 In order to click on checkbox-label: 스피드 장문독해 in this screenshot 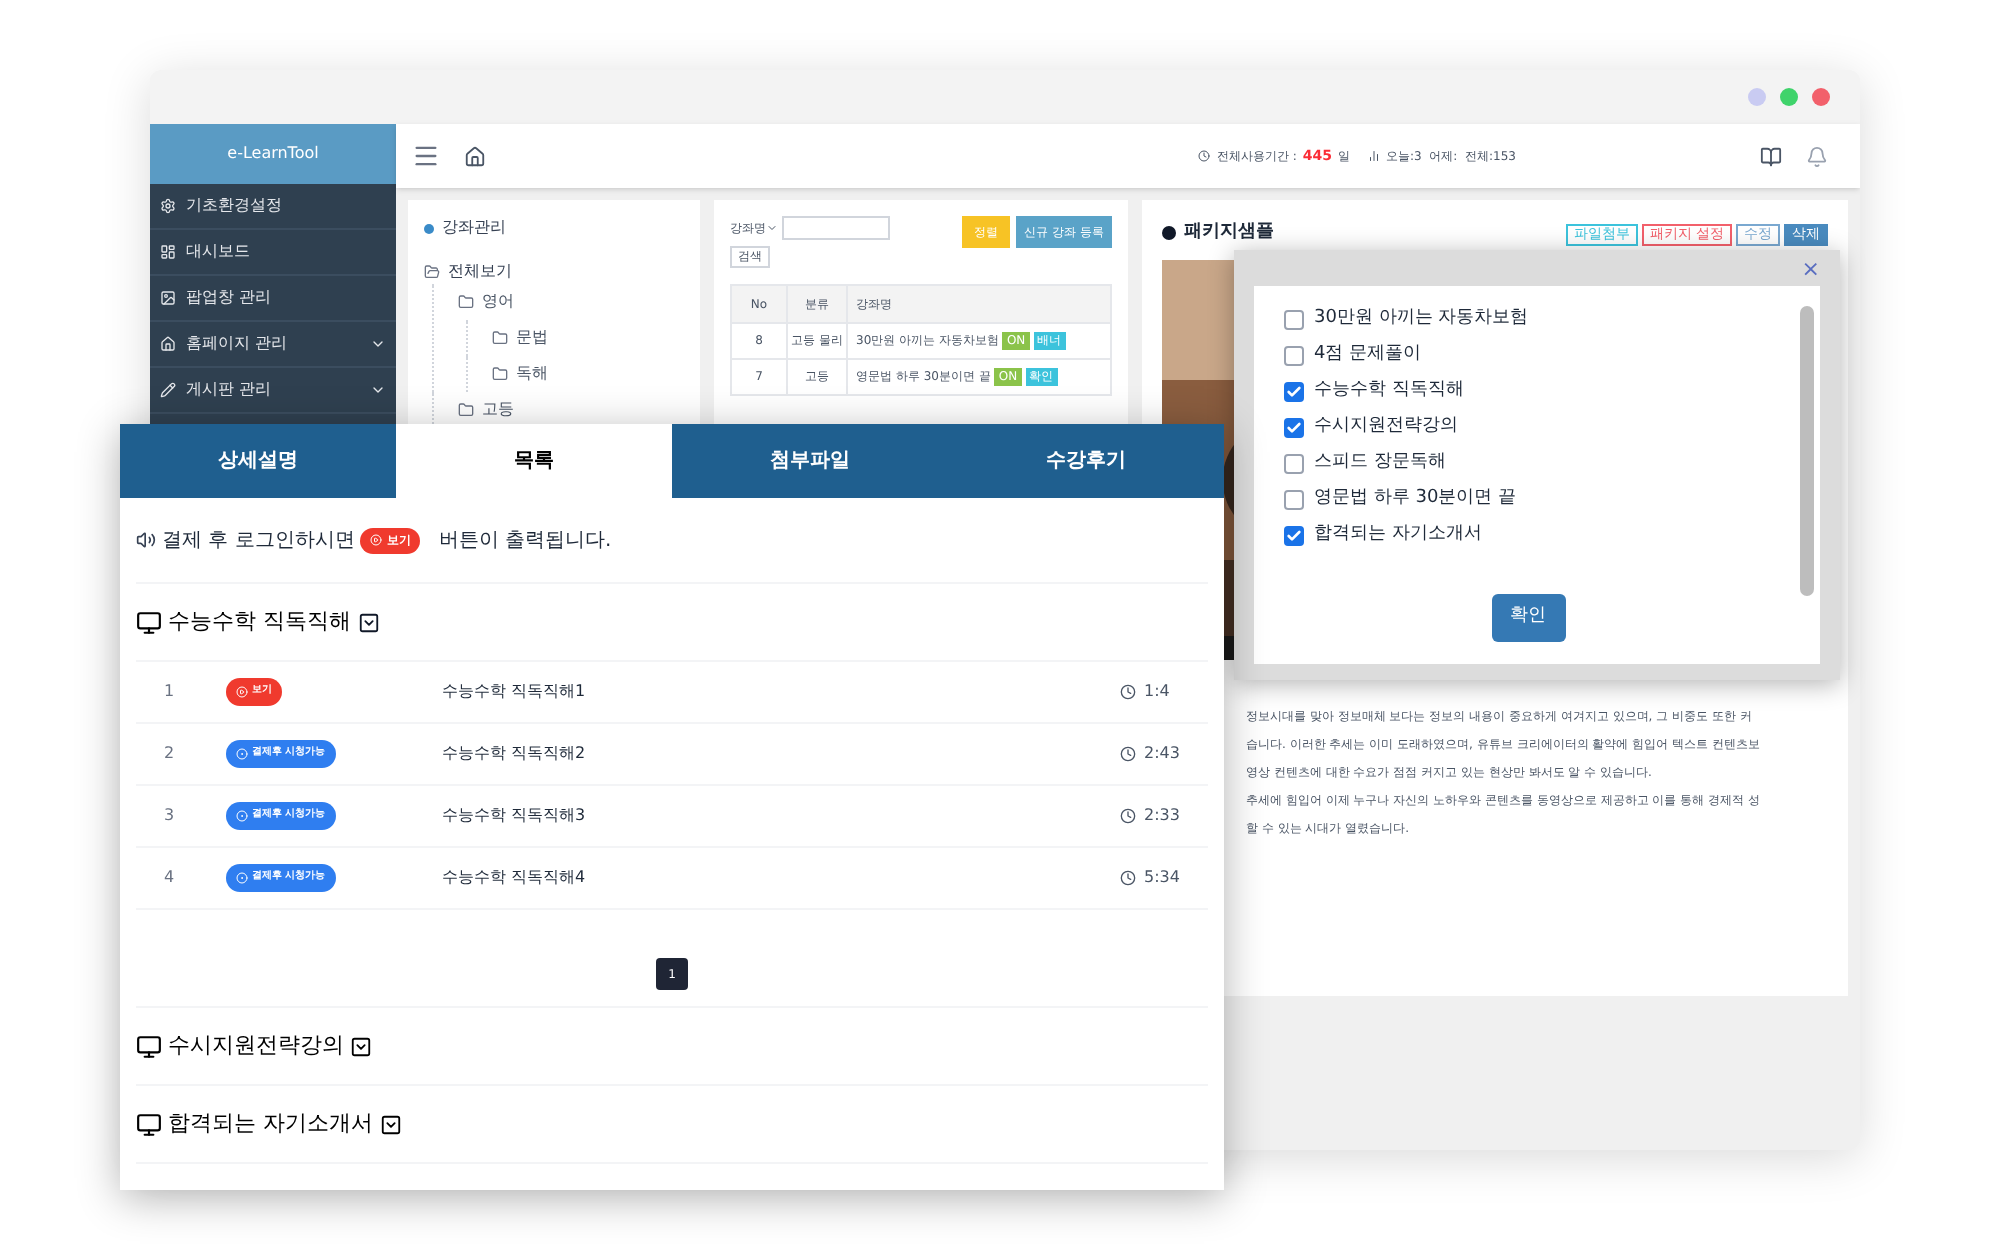, I will do `click(1380, 463)`.